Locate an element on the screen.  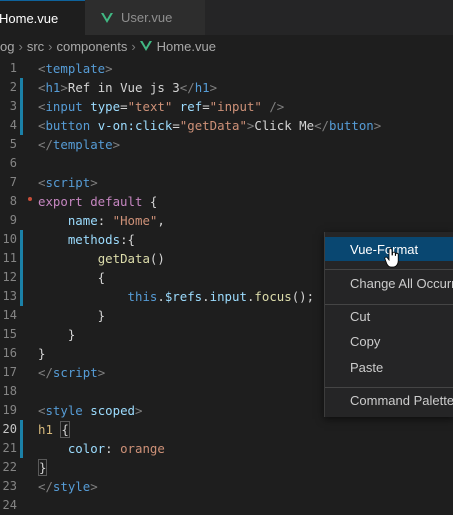
menu-item-cut: Cut is located at coordinates (389, 316).